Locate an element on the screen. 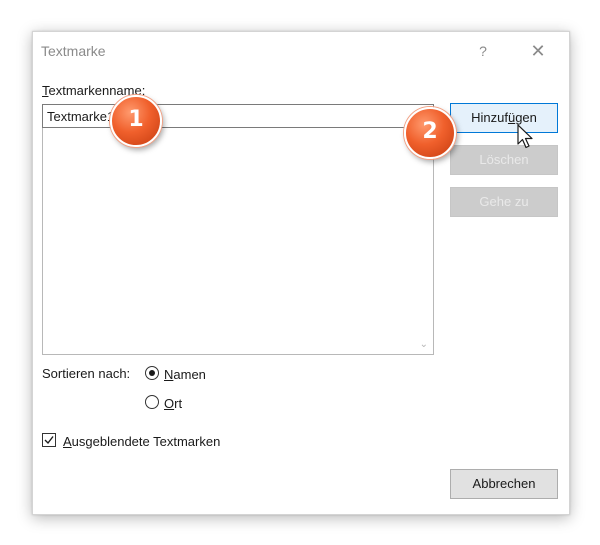 The height and width of the screenshot is (545, 600). delete-button: Löschen is located at coordinates (504, 160).